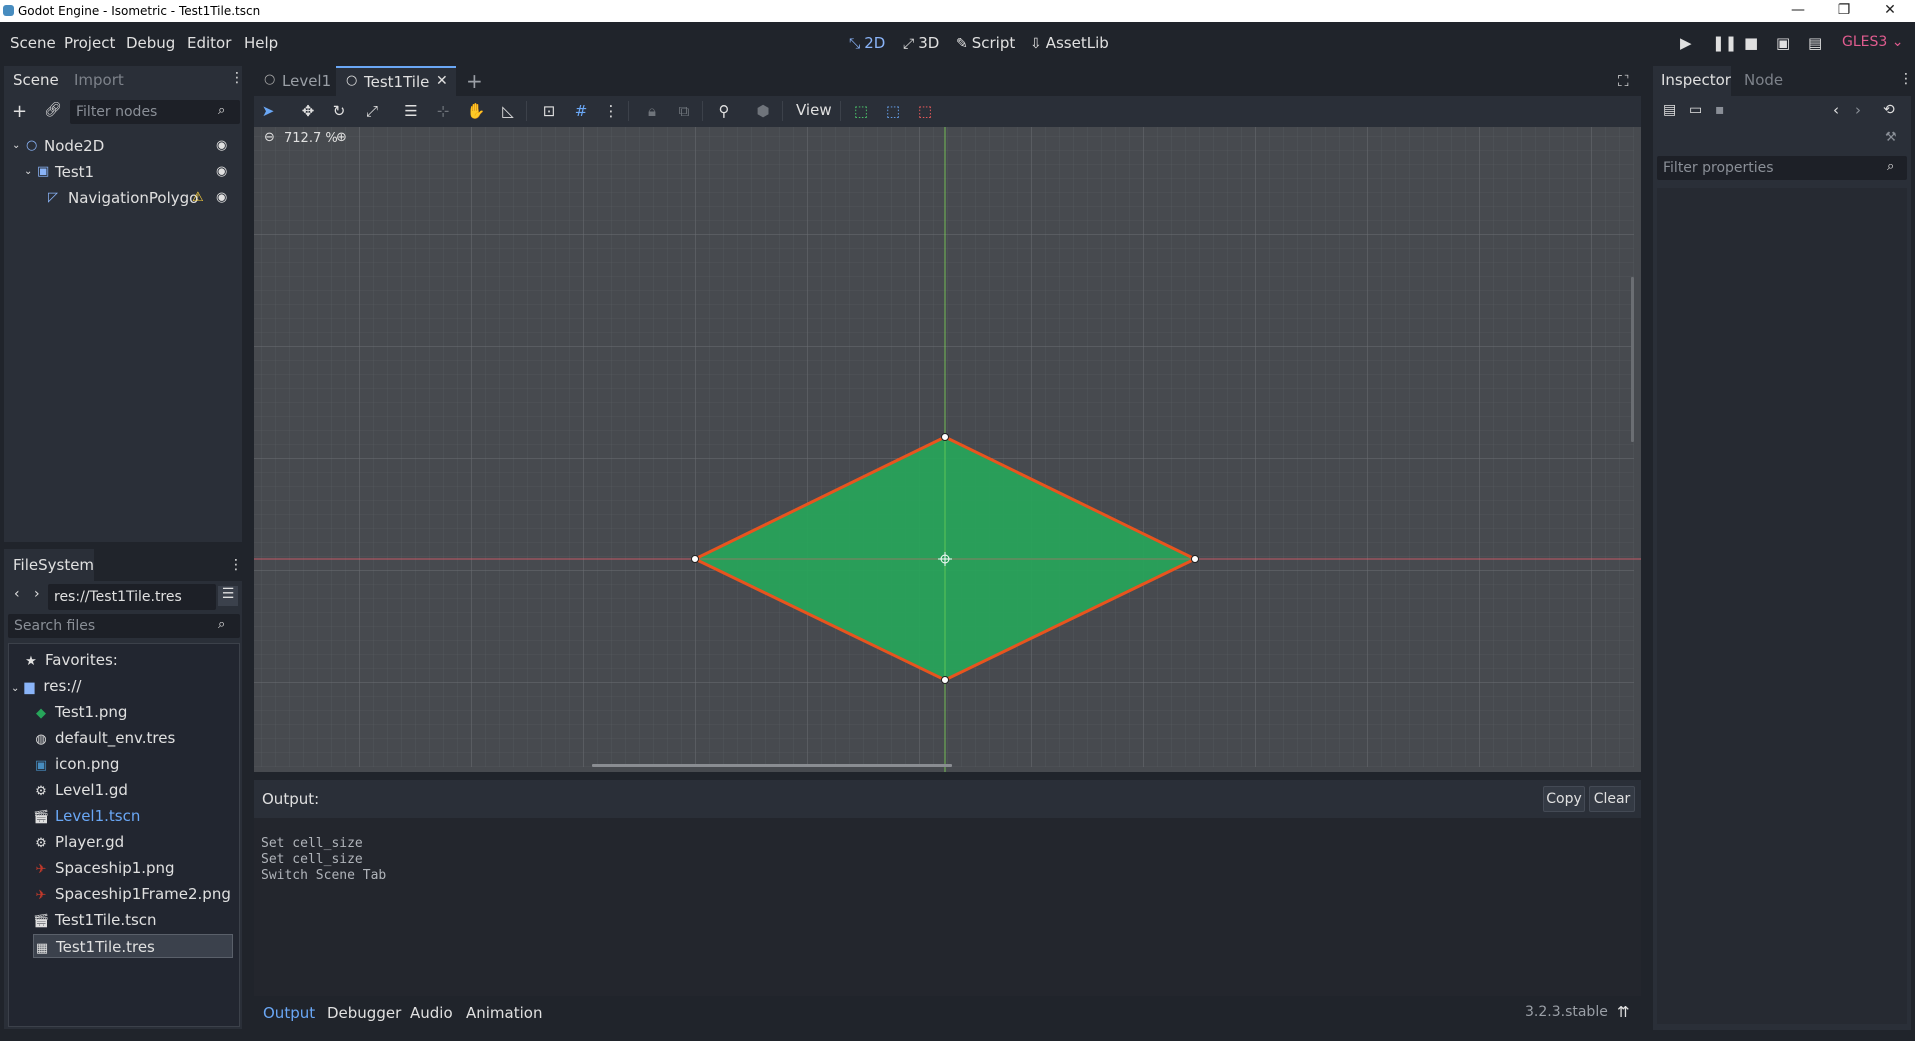  I want to click on workspace-assetlib-button: ⇩ AssetLib, so click(1069, 43).